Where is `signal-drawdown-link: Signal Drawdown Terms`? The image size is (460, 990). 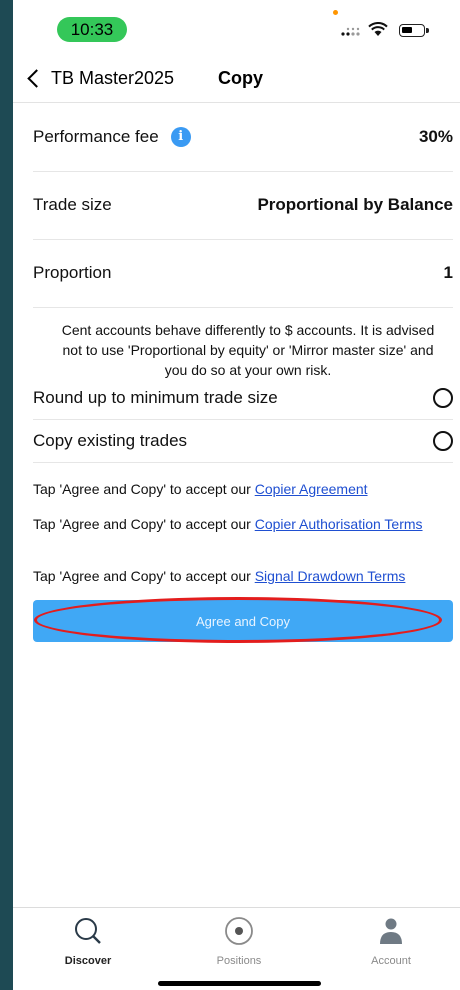 signal-drawdown-link: Signal Drawdown Terms is located at coordinates (330, 576).